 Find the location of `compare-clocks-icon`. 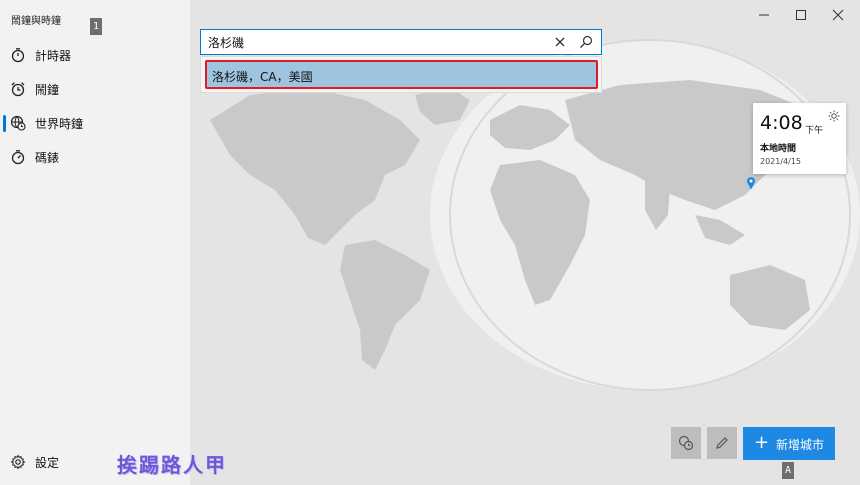

compare-clocks-icon is located at coordinates (686, 443).